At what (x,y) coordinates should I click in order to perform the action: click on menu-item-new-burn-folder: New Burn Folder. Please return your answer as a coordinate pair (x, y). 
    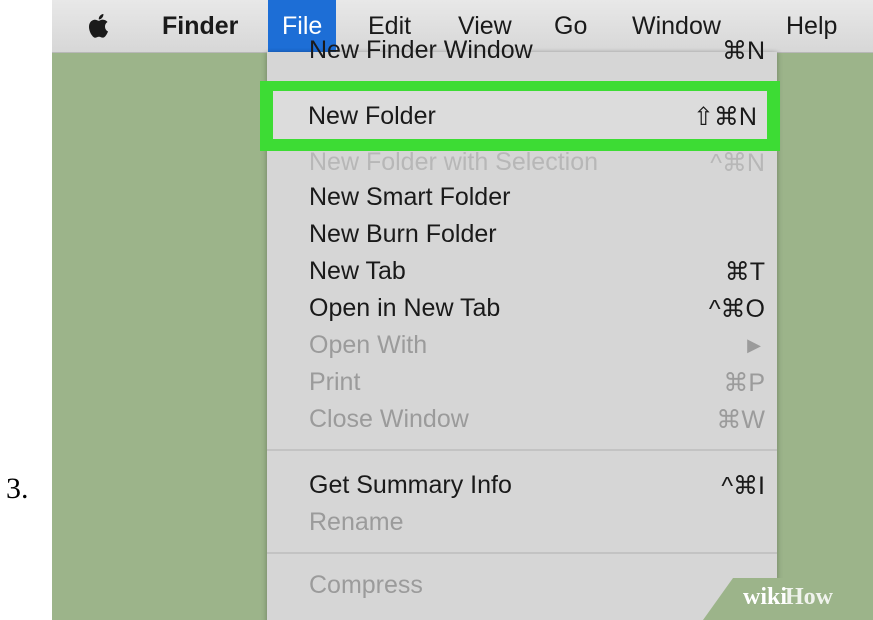
    Looking at the image, I should click on (522, 234).